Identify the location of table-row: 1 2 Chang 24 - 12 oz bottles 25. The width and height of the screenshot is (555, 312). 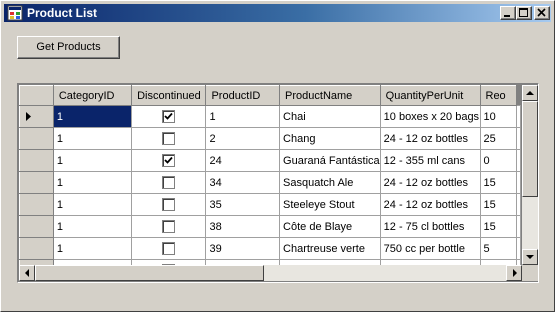
(270, 138).